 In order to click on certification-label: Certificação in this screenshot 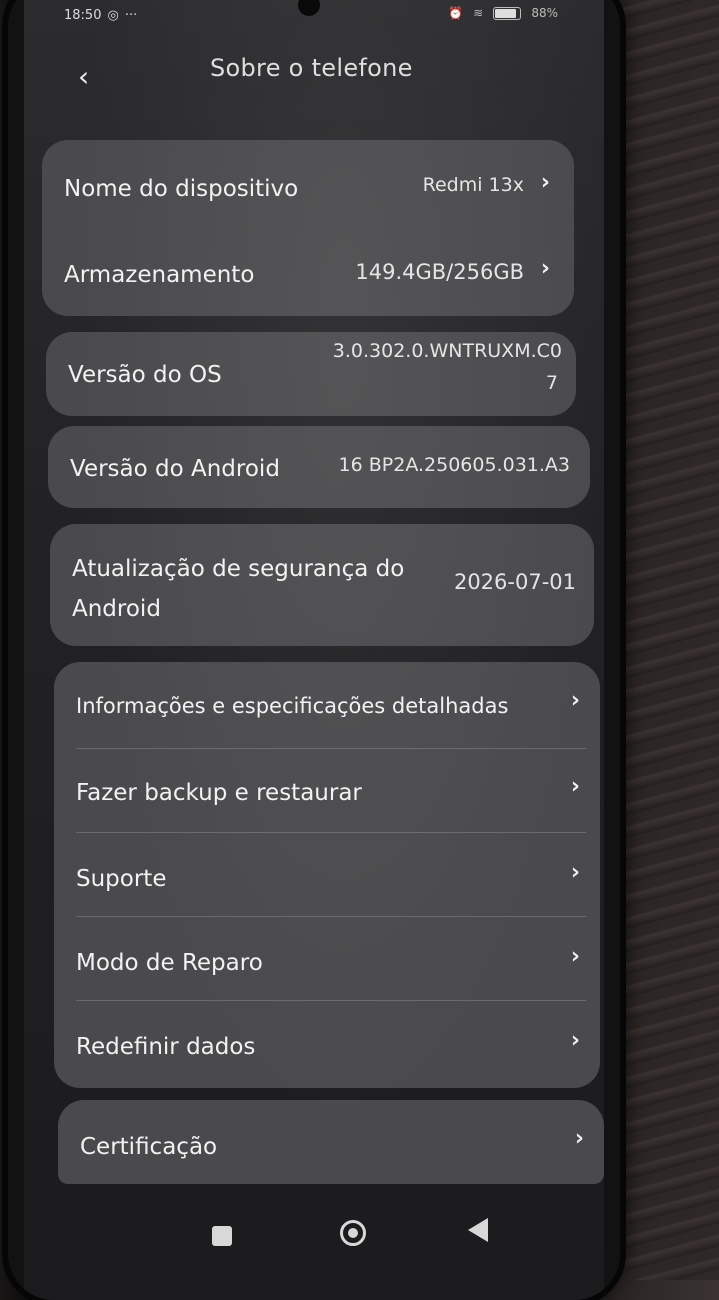, I will do `click(149, 1147)`.